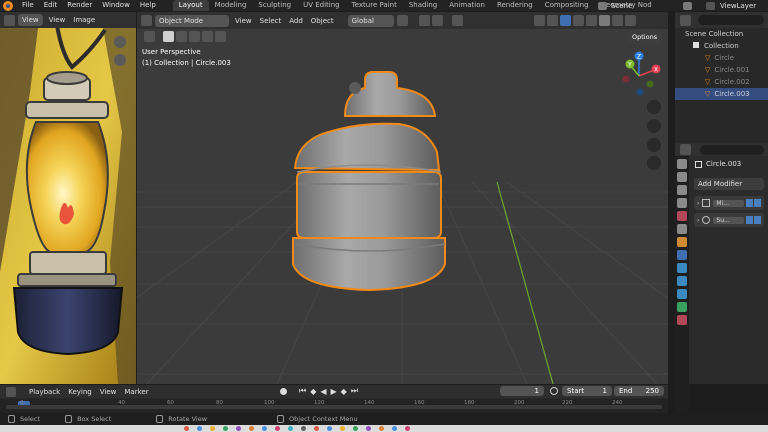  What do you see at coordinates (645, 37) in the screenshot?
I see `options-dropdown: Options` at bounding box center [645, 37].